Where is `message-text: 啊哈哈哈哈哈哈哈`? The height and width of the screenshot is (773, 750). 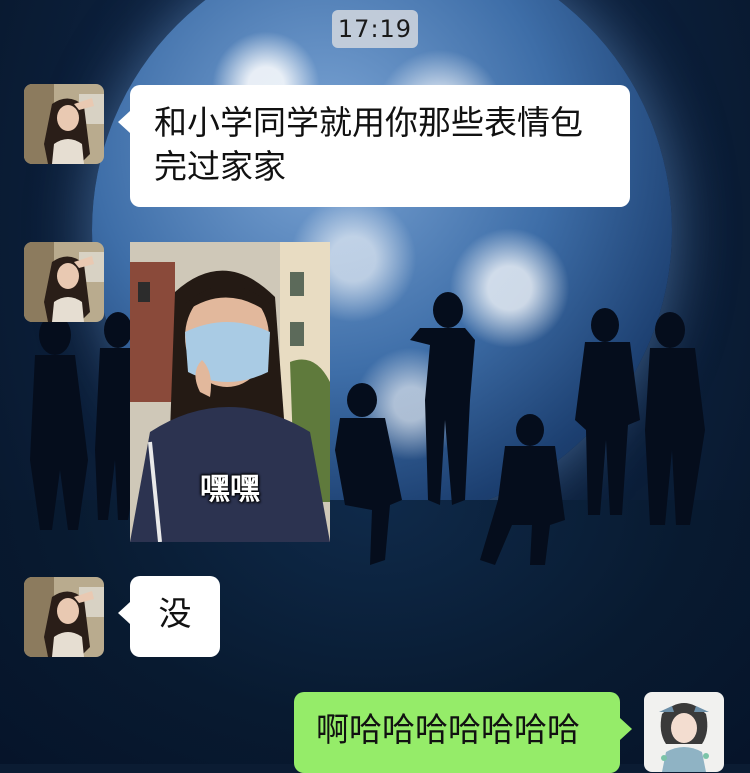
message-text: 啊哈哈哈哈哈哈哈 is located at coordinates (448, 729).